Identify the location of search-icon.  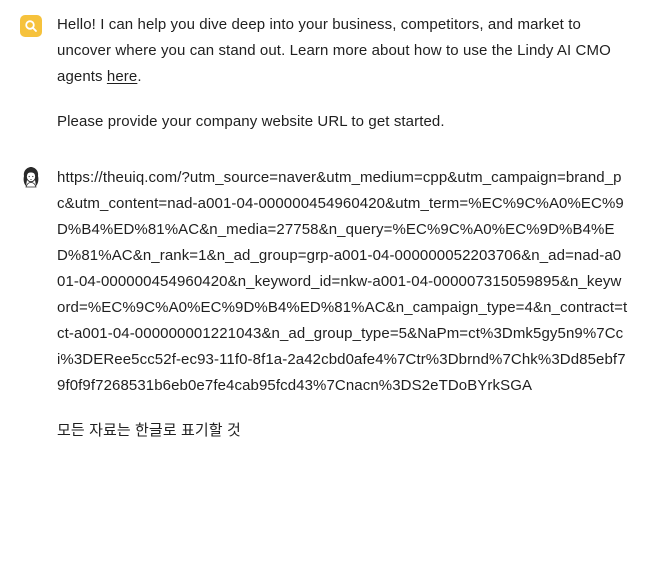
(31, 26).